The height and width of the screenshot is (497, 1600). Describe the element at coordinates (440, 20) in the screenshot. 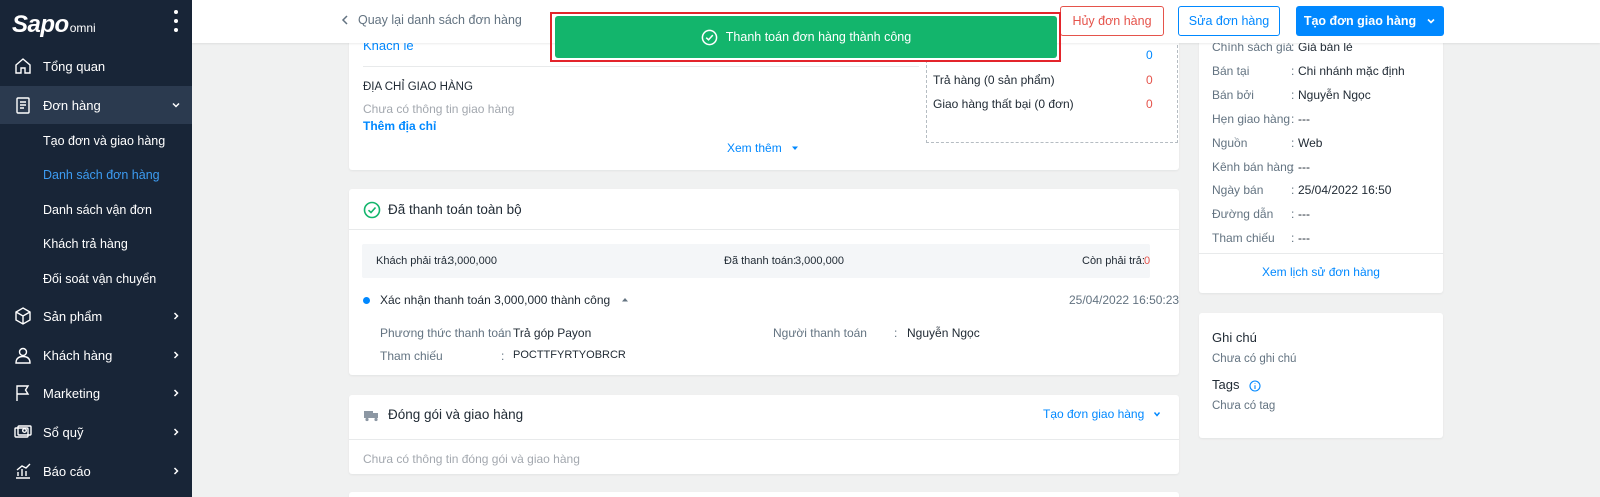

I see `back-label: Quay lại danh sách đơn hàng` at that location.